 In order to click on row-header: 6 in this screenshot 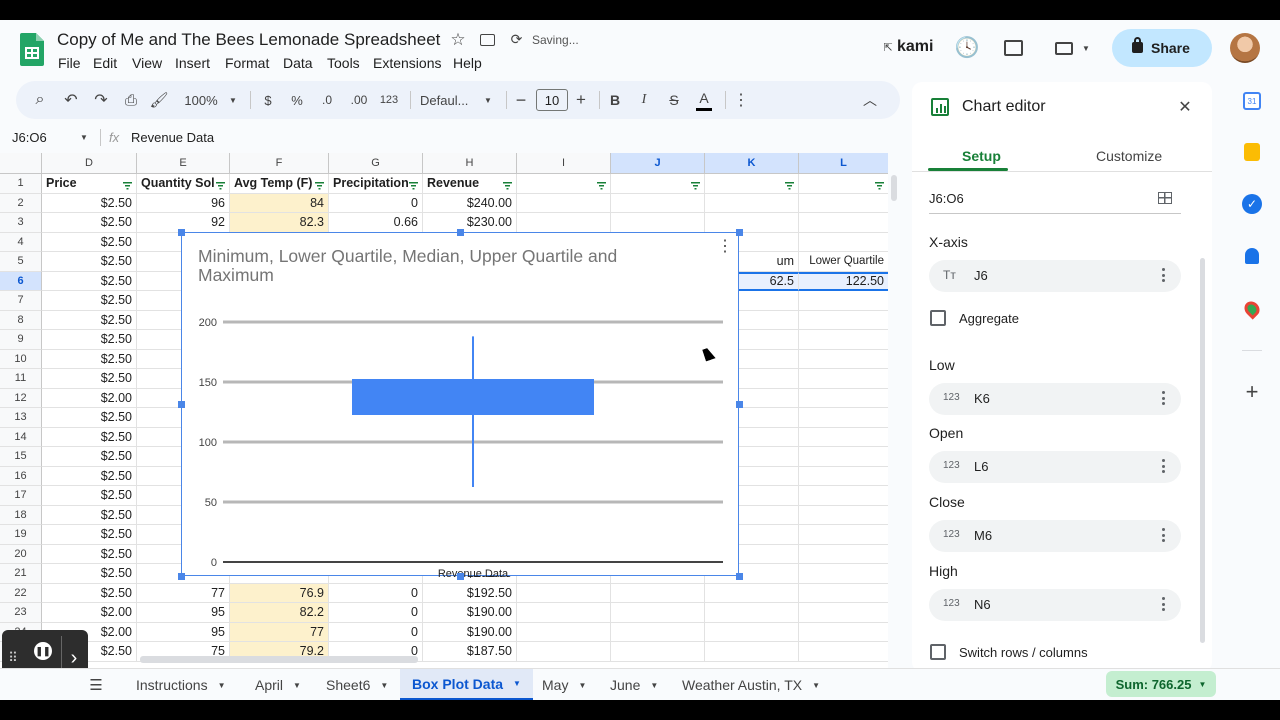, I will do `click(21, 281)`.